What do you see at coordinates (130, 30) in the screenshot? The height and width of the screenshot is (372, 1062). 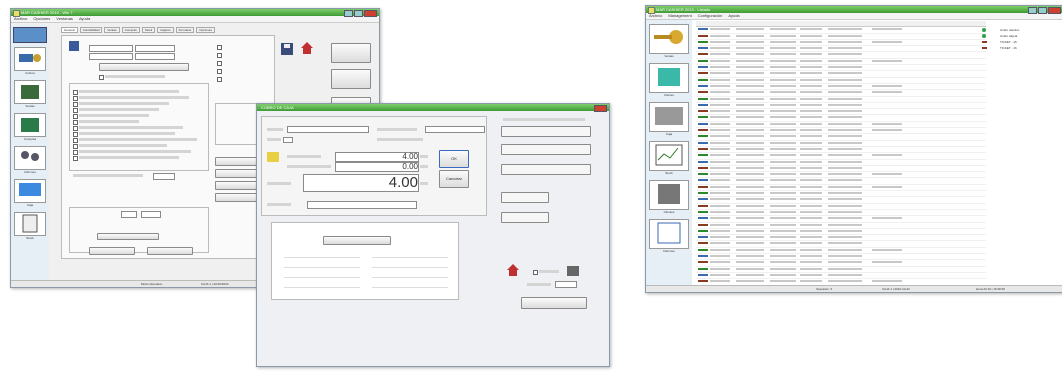 I see `tab-compras: Compras` at bounding box center [130, 30].